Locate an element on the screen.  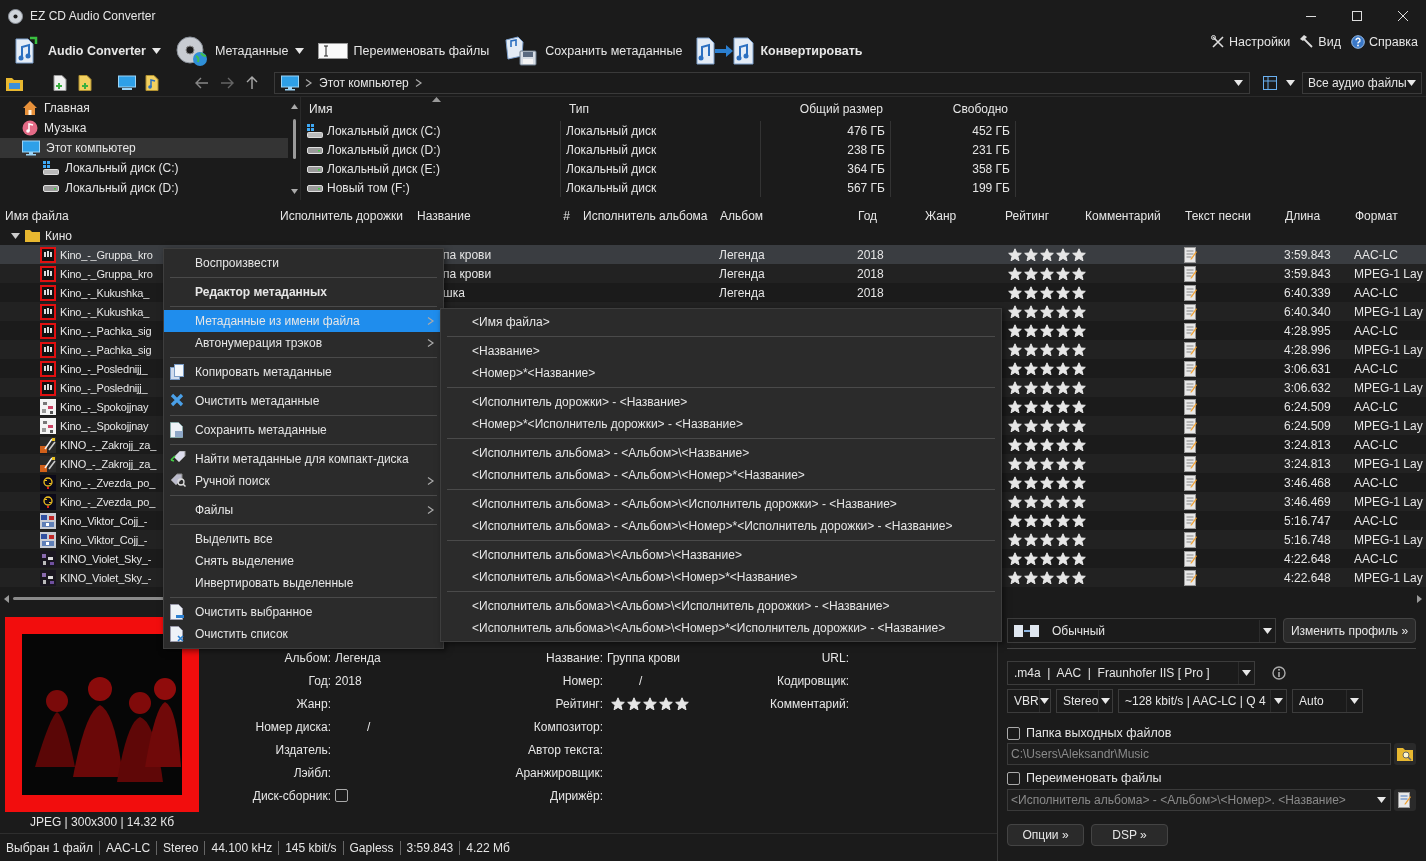
tree-item: Музыка is located at coordinates (144, 128).